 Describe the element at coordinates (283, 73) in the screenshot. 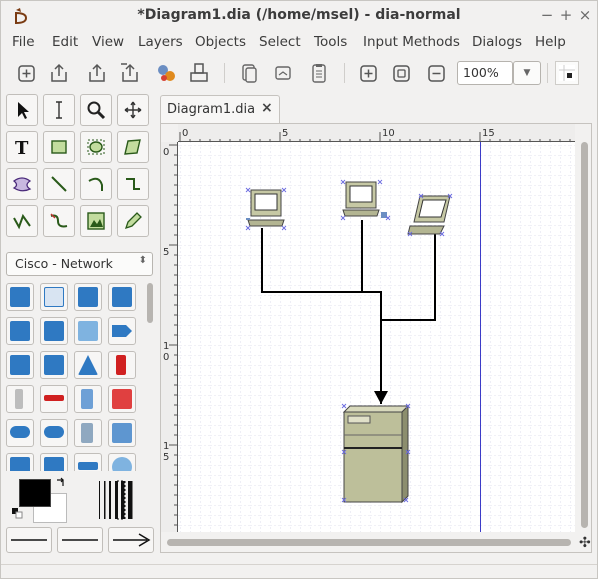

I see `paste-special-icon` at that location.